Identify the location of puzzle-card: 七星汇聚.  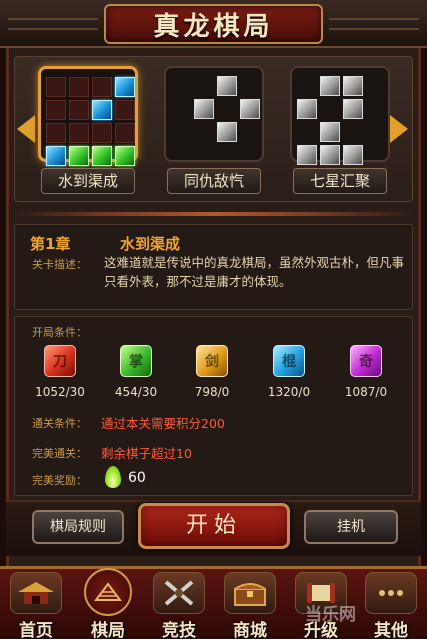
(340, 130).